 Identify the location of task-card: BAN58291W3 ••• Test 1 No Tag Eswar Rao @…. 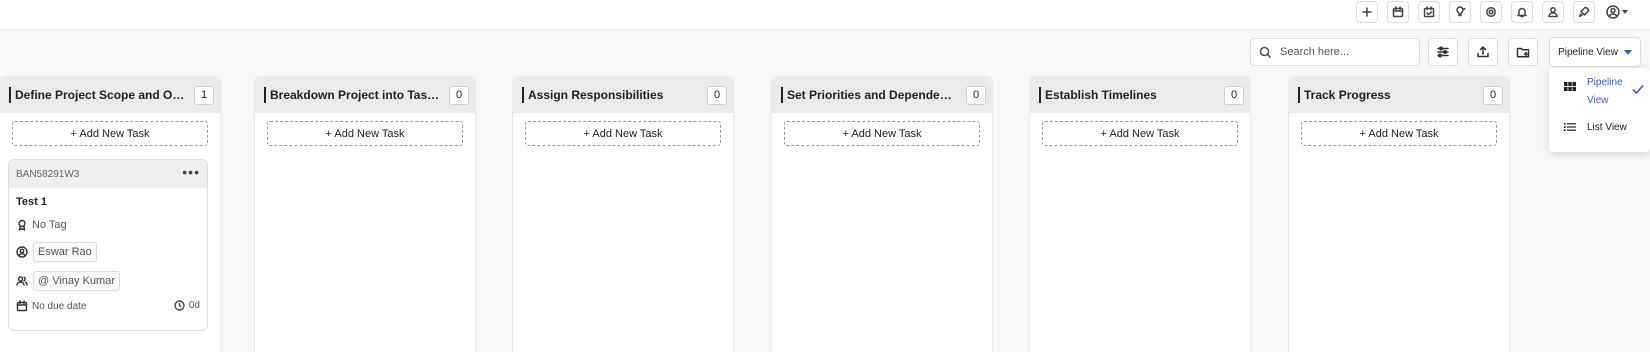
(108, 245).